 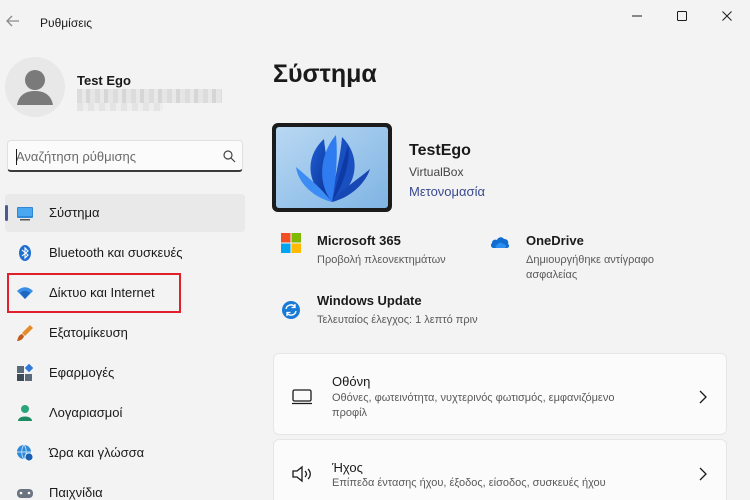 I want to click on sidebar-item-bluetooth: Bluetooth και συσκευές, so click(x=125, y=253).